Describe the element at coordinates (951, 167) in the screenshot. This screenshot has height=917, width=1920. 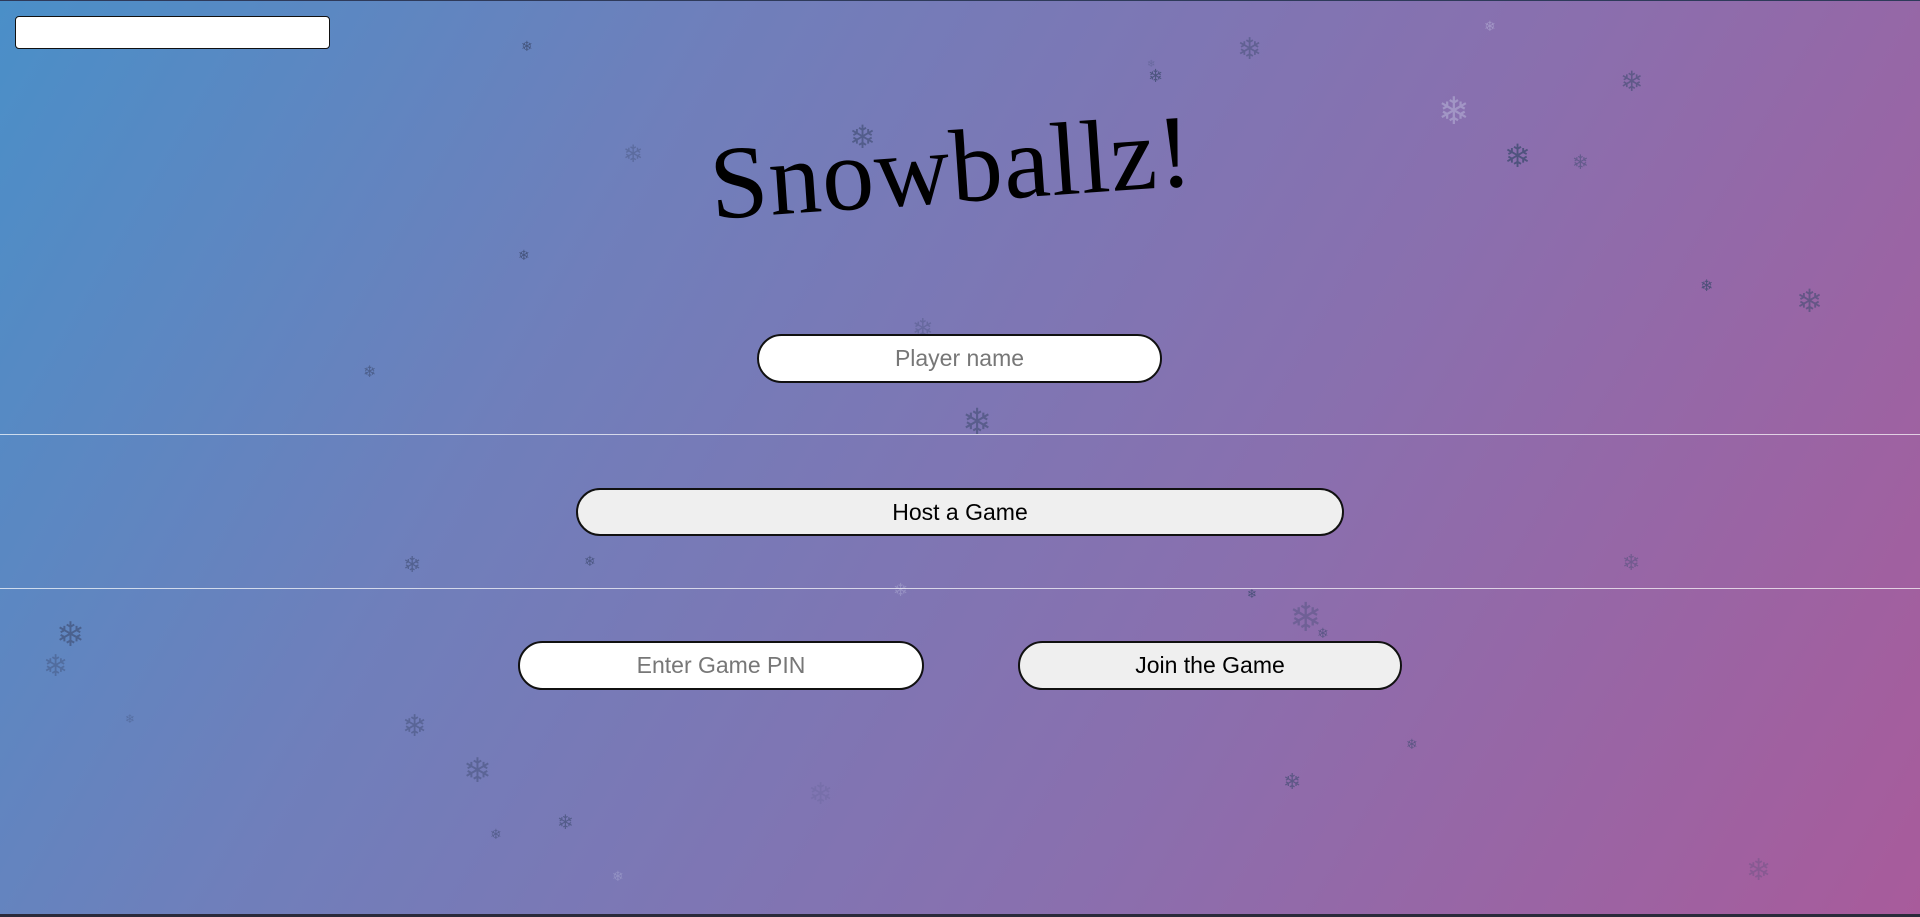
I see `page-title: Snowballz!` at that location.